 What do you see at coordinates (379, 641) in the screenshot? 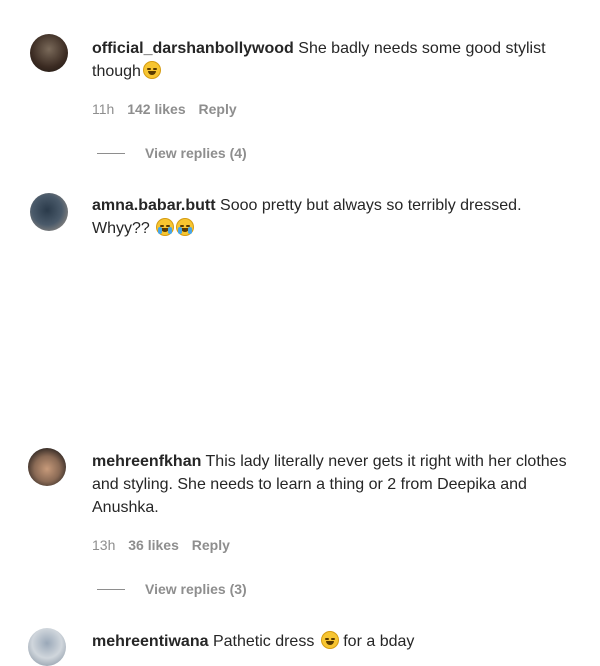
I see `comment-text: for a bday` at bounding box center [379, 641].